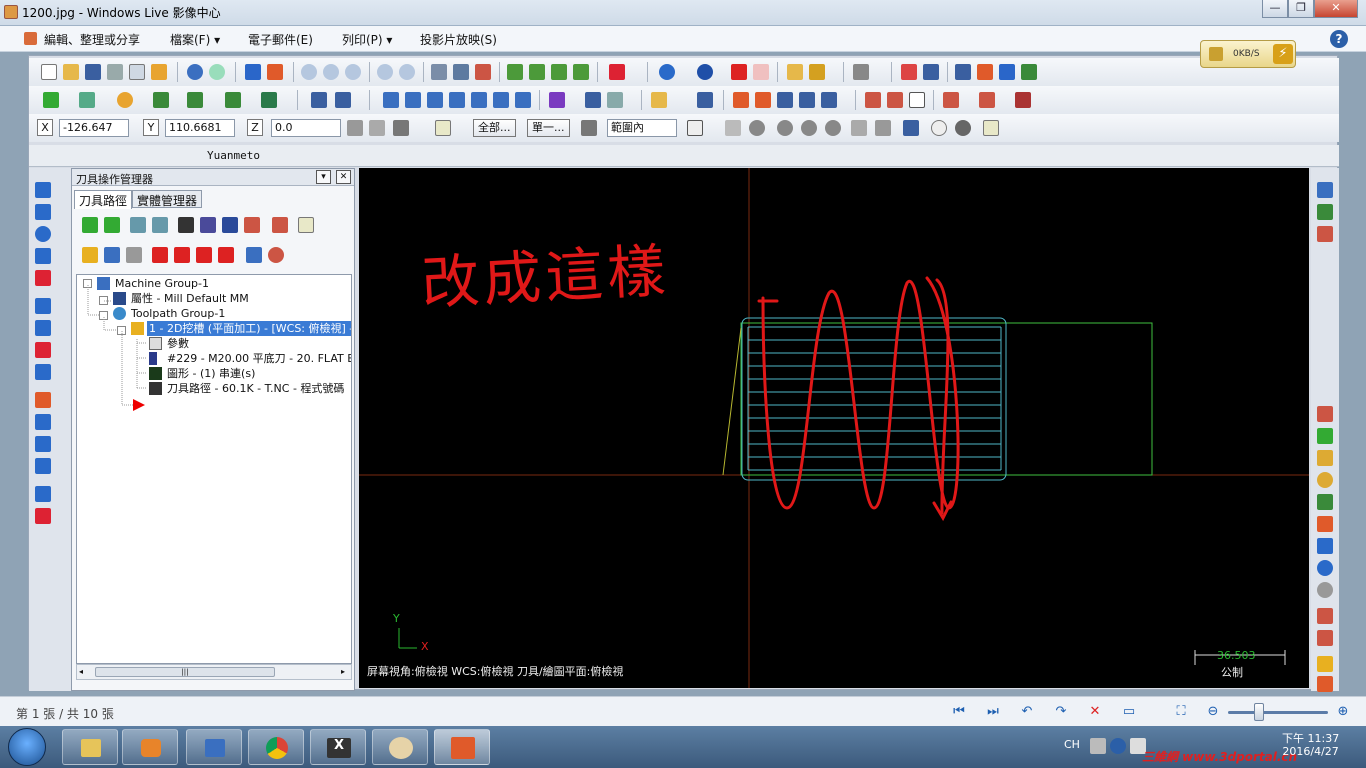 The width and height of the screenshot is (1366, 768). Describe the element at coordinates (1095, 712) in the screenshot. I see `delete-icon: ✕` at that location.